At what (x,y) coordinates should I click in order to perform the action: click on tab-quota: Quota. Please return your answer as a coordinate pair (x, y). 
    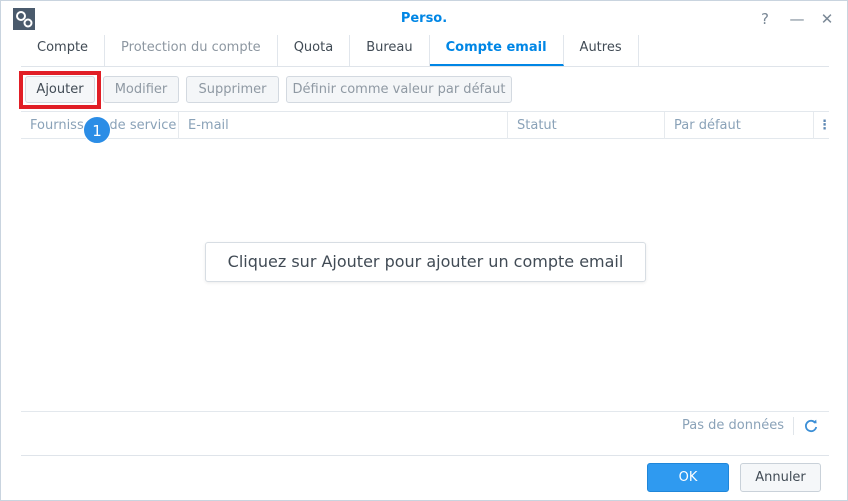
    Looking at the image, I should click on (314, 50).